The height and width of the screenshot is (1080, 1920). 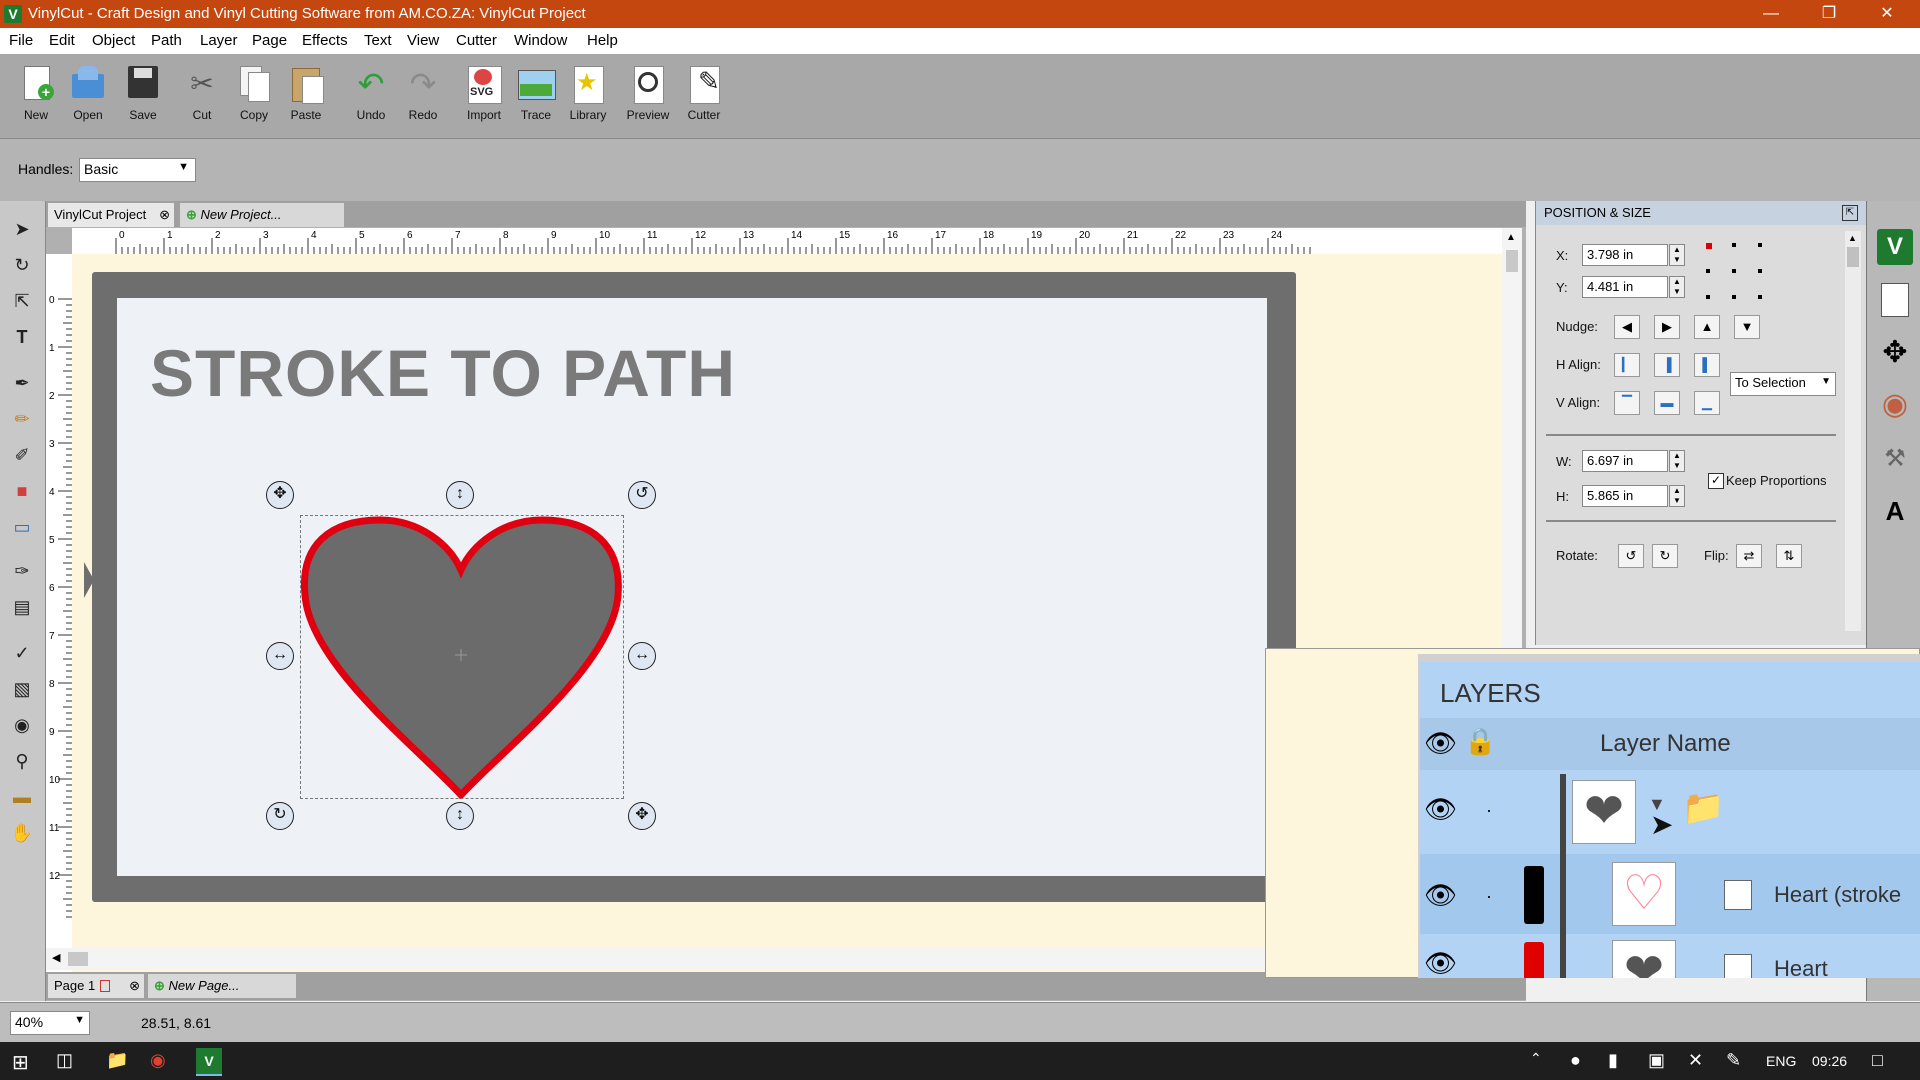 What do you see at coordinates (1670, 956) in the screenshot?
I see `layer-row: 👁 ❤ Heart` at bounding box center [1670, 956].